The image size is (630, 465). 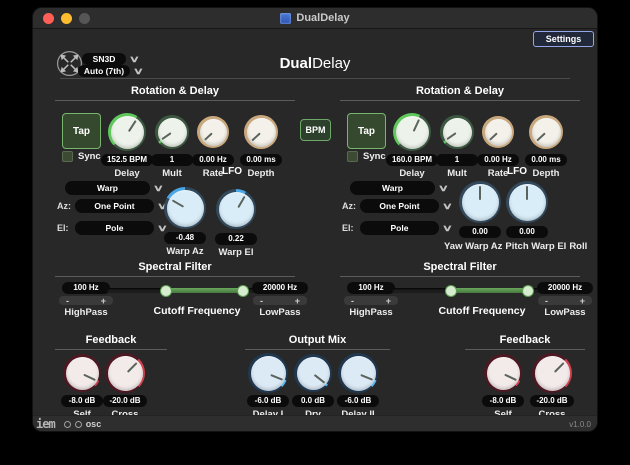 I want to click on dry-value: 0.0 dB, so click(x=313, y=401).